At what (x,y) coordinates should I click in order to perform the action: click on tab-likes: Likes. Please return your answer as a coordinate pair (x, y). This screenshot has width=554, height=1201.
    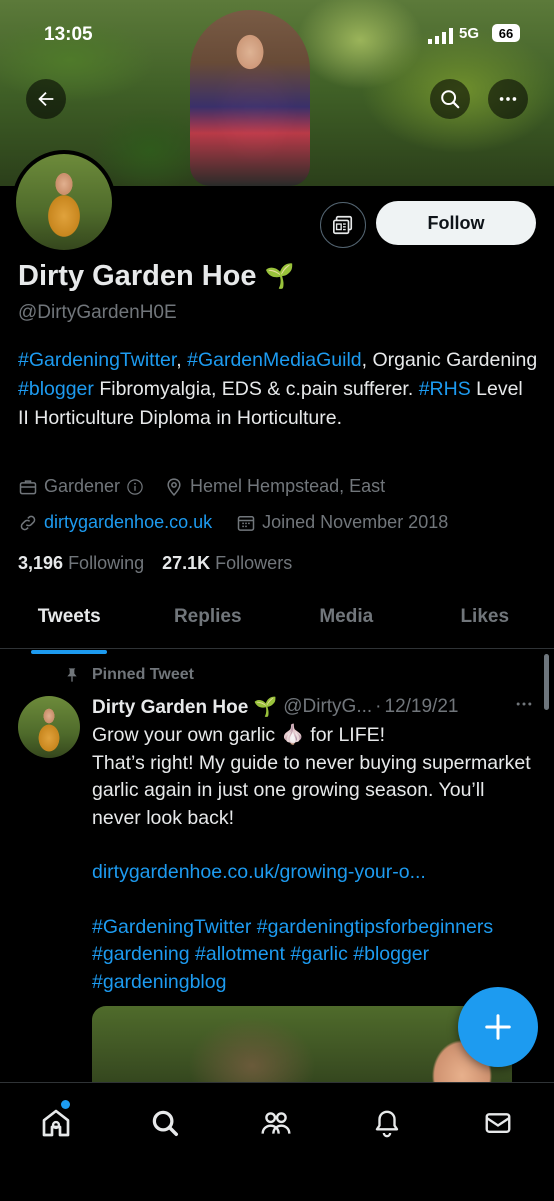
    Looking at the image, I should click on (485, 620).